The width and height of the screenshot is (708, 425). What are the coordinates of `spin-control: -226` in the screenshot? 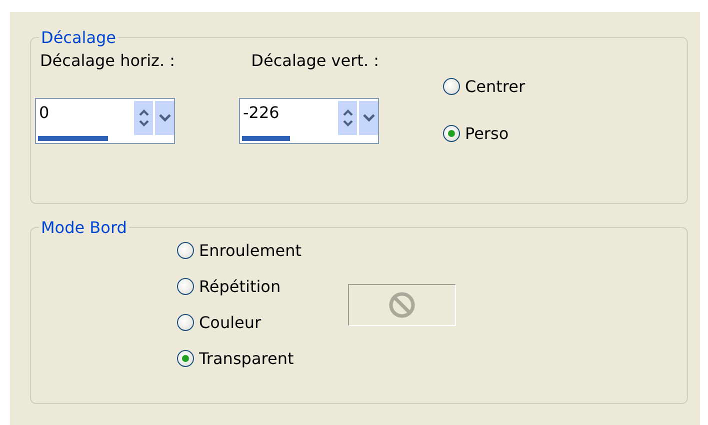 It's located at (309, 121).